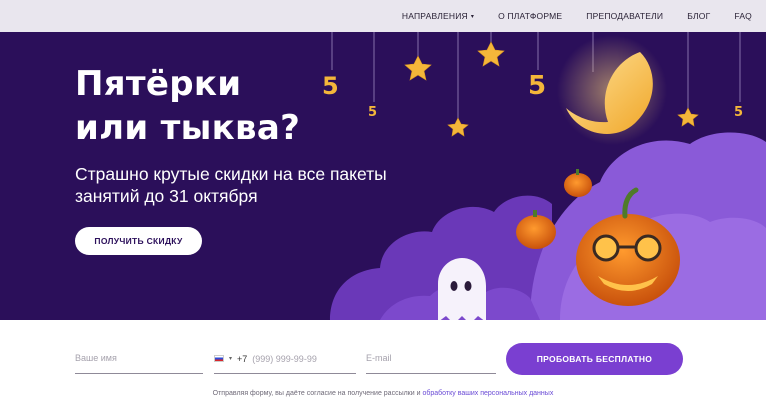 The image size is (766, 403). Describe the element at coordinates (292, 358) in the screenshot. I see `phone-input` at that location.